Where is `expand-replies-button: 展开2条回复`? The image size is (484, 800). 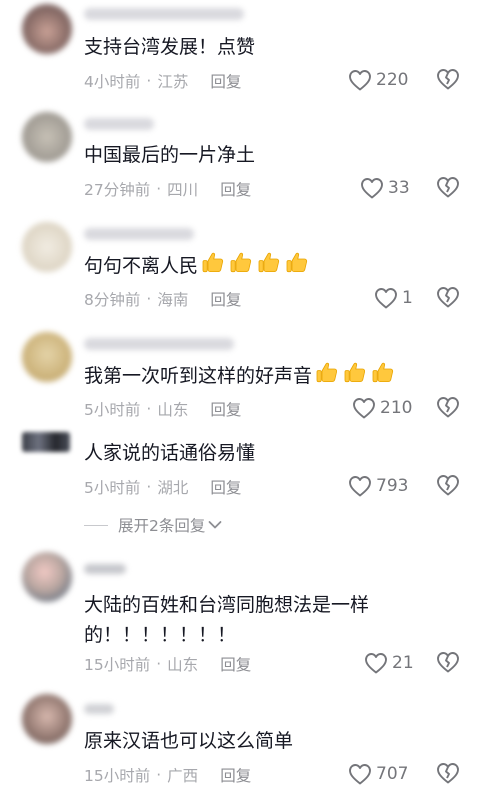 expand-replies-button: 展开2条回复 is located at coordinates (153, 525).